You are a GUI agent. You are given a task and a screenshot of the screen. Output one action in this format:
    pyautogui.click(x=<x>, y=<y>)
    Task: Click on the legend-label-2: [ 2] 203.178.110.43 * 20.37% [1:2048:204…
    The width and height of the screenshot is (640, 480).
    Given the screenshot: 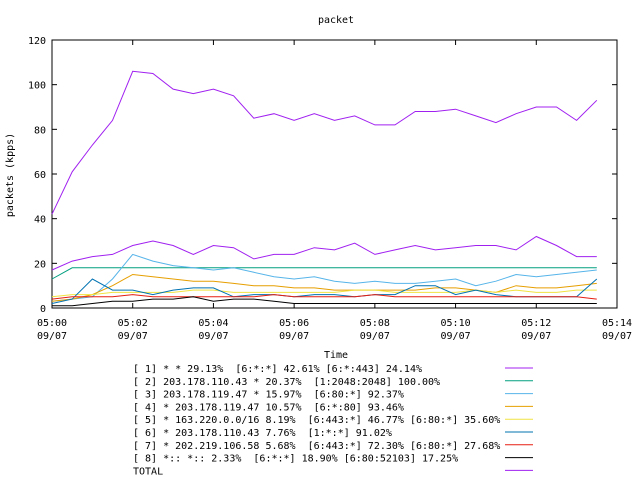 What is the action you would take?
    pyautogui.click(x=286, y=382)
    